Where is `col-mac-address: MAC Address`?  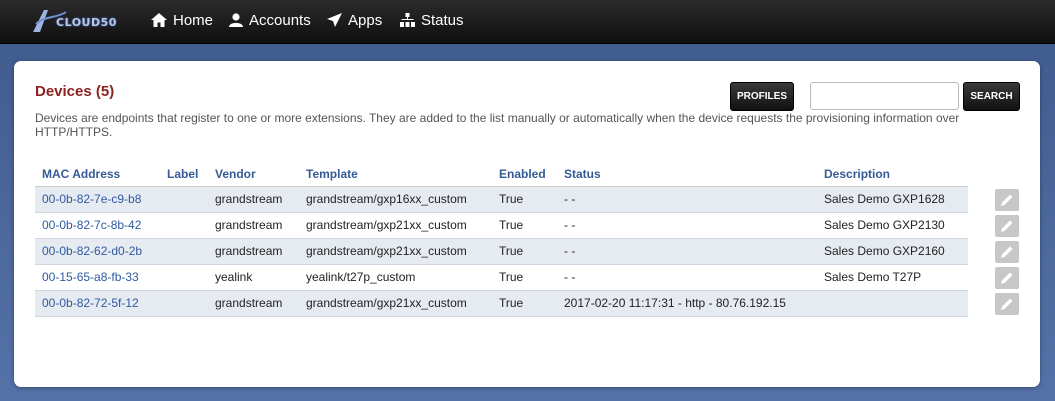 col-mac-address: MAC Address is located at coordinates (97, 174).